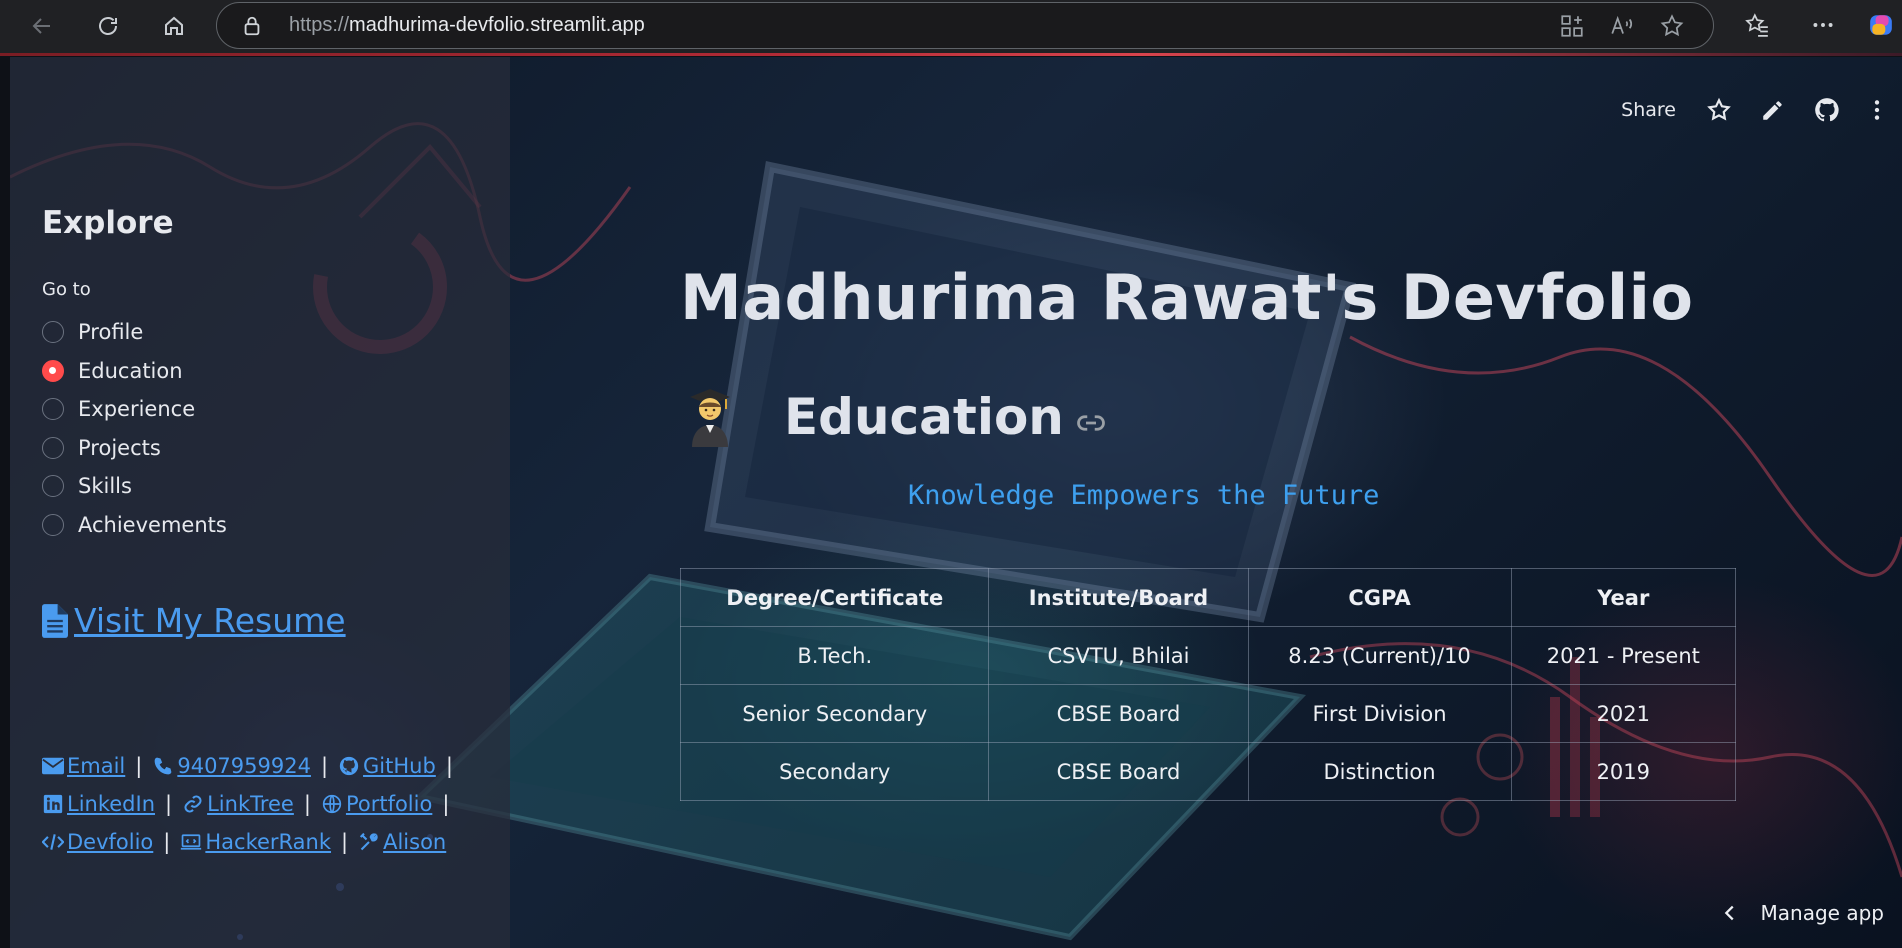  What do you see at coordinates (66, 289) in the screenshot?
I see `goto-label: Go to` at bounding box center [66, 289].